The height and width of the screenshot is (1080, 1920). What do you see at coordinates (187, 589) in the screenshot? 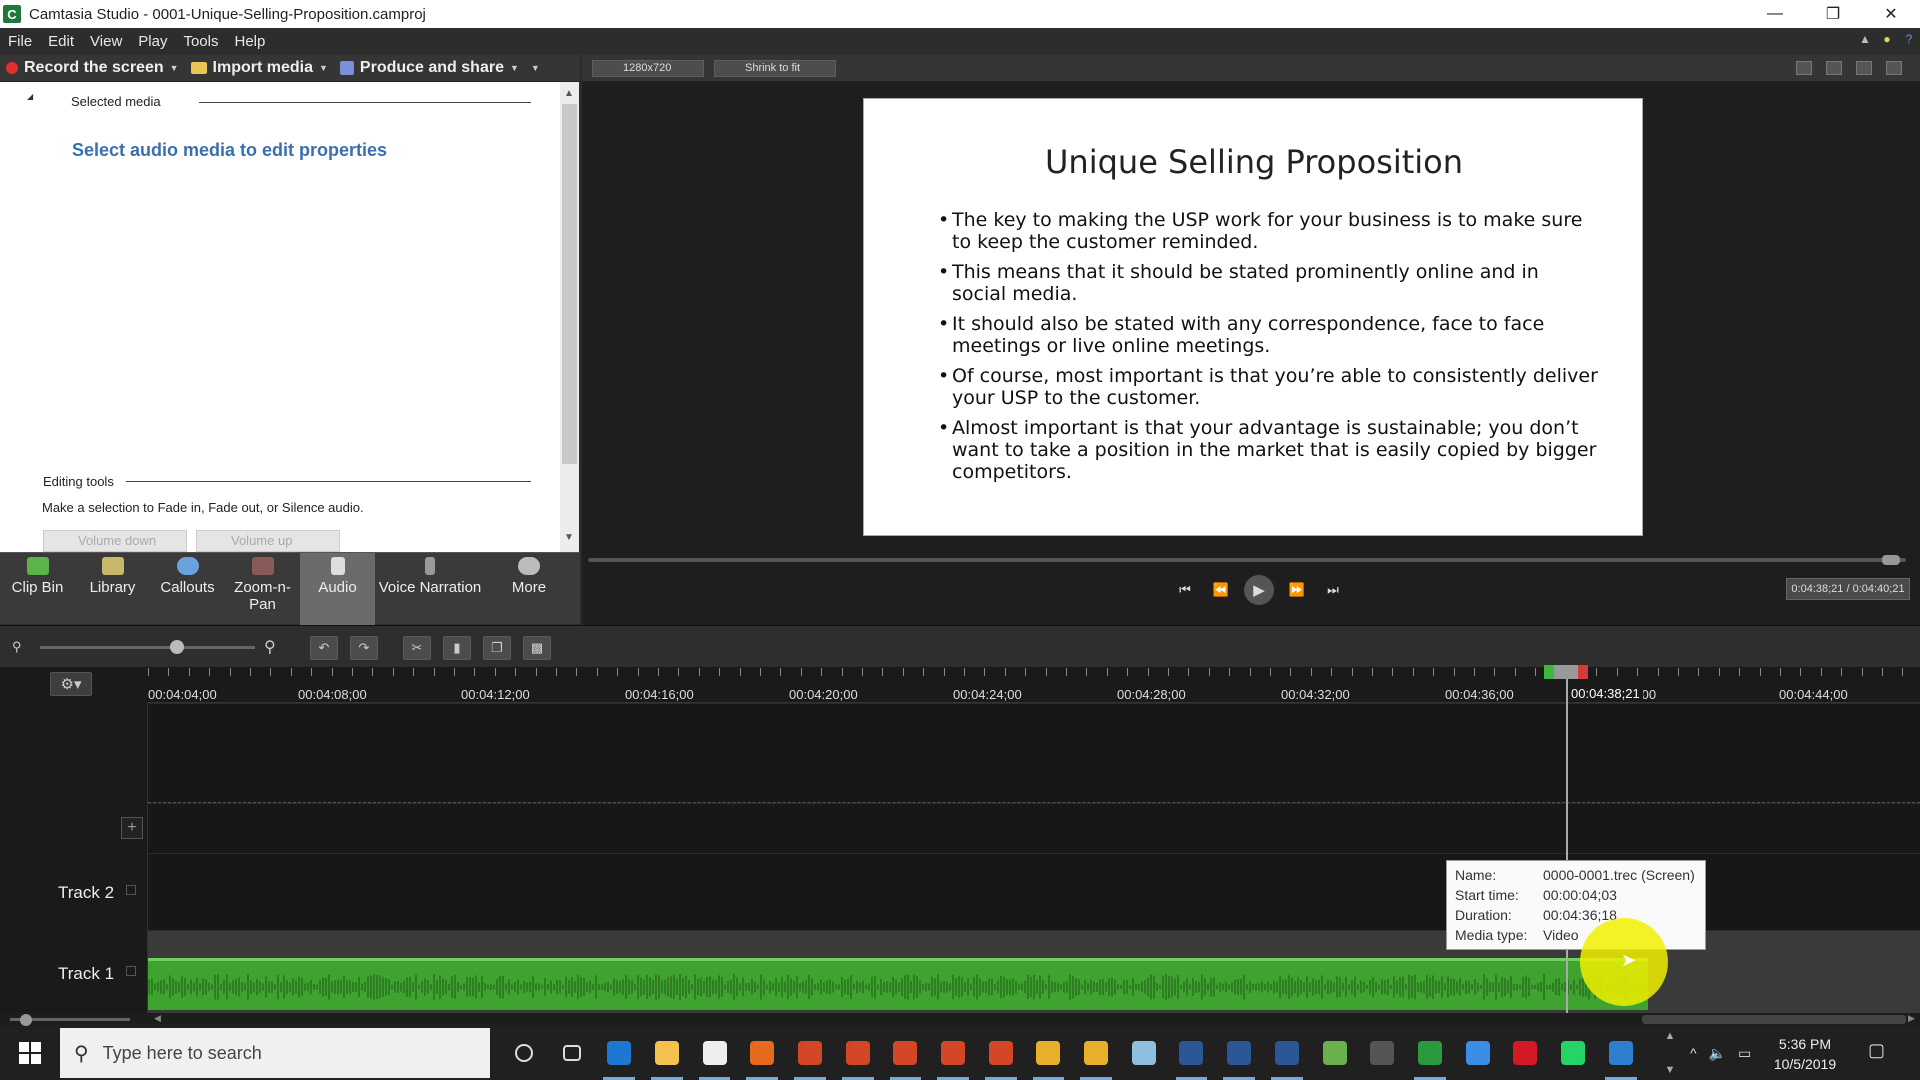
I see `tab-callouts: Callouts` at bounding box center [187, 589].